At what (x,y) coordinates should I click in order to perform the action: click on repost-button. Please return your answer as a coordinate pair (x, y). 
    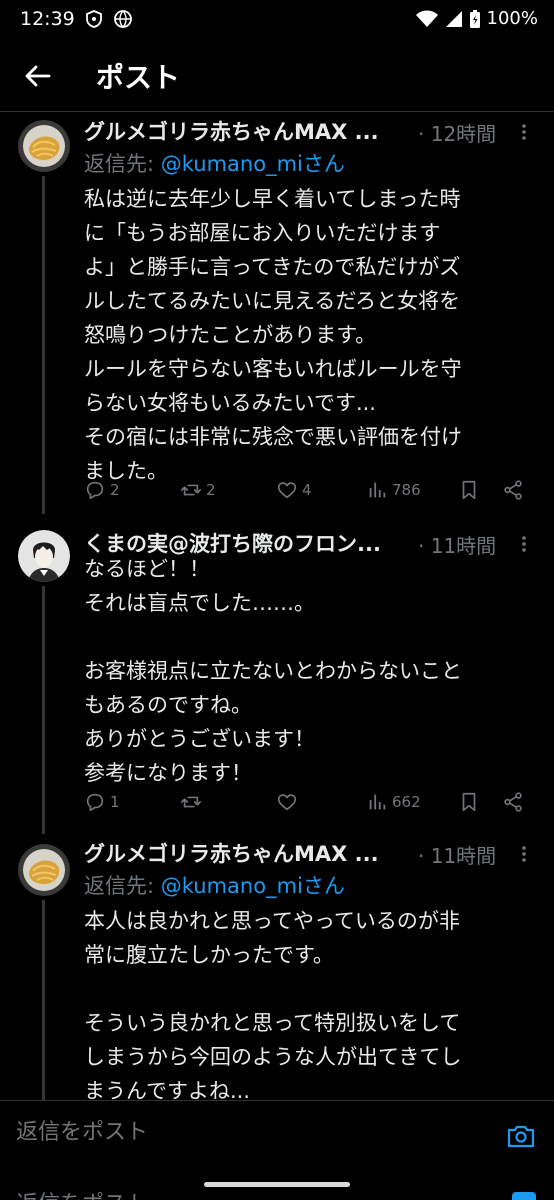
    Looking at the image, I should click on (193, 802).